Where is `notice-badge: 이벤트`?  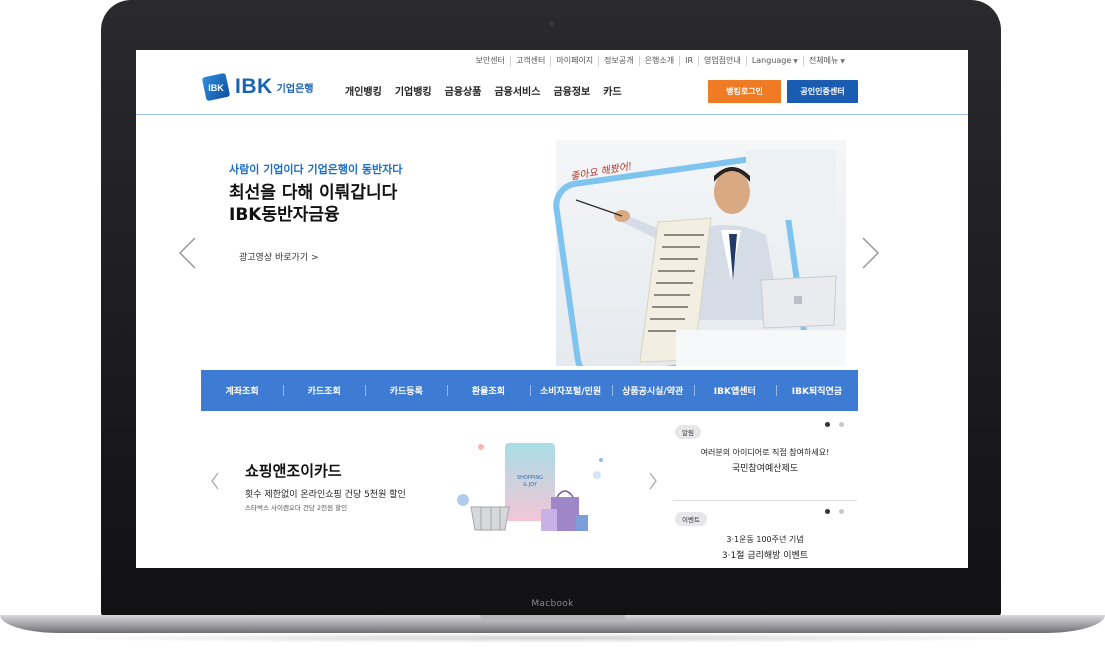 notice-badge: 이벤트 is located at coordinates (691, 519).